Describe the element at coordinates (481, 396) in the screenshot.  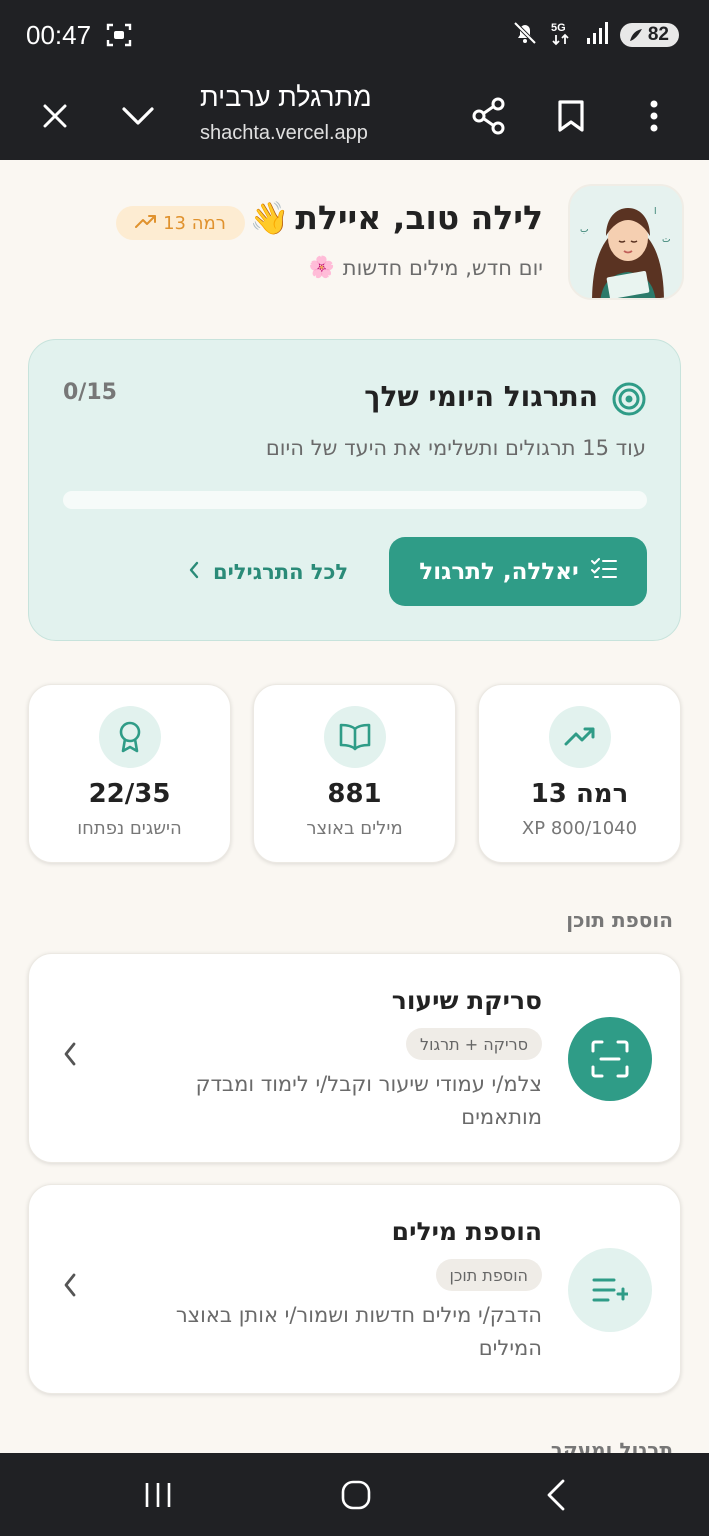
I see `daily-title: התרגול היומי שלך` at that location.